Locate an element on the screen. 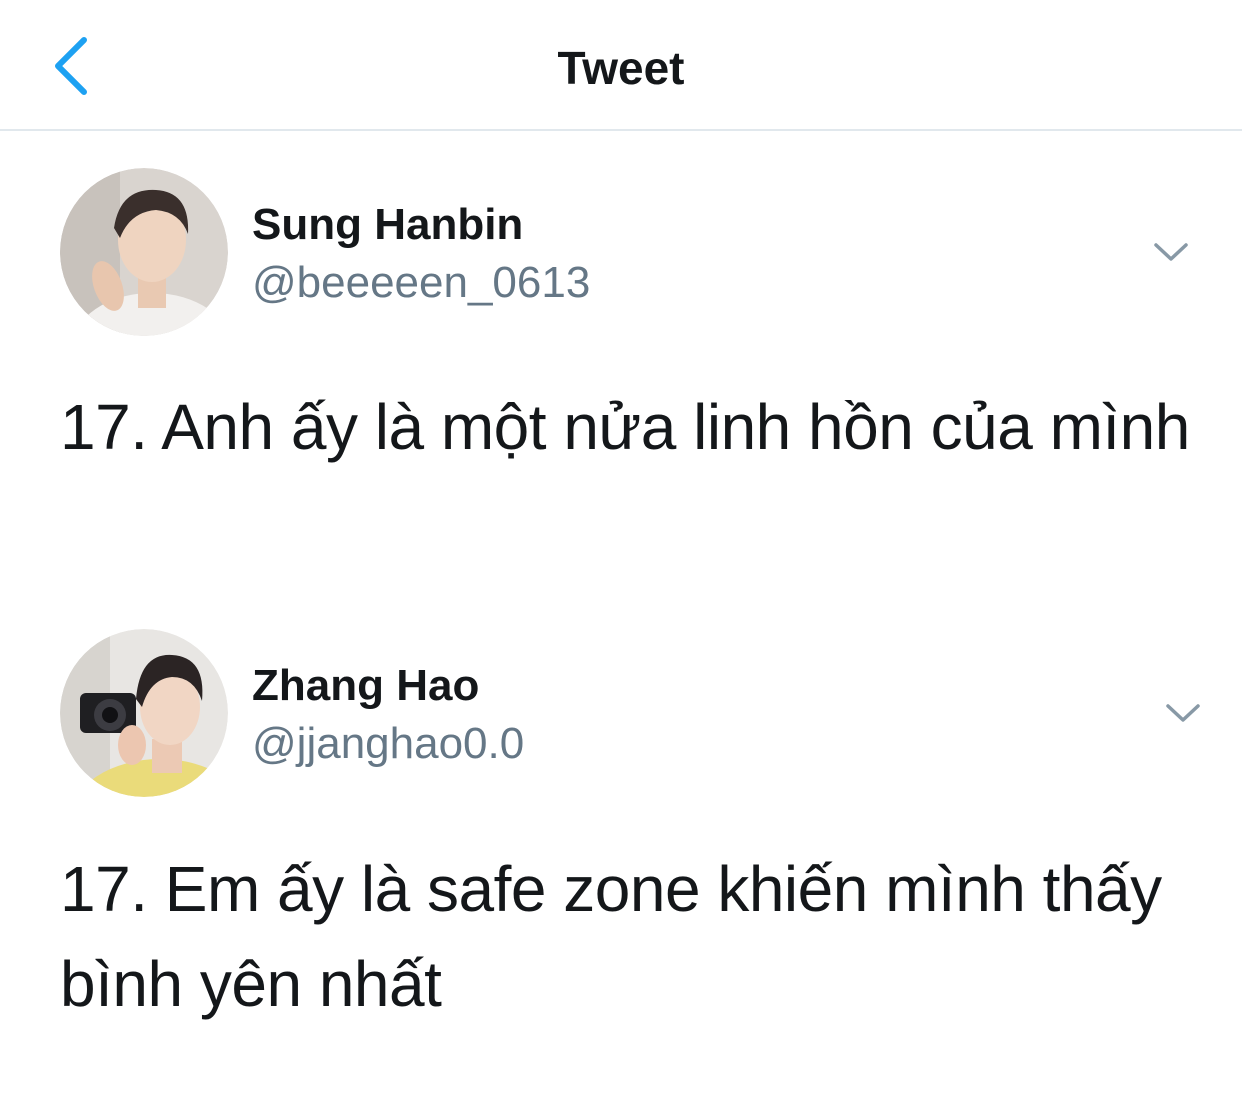 Image resolution: width=1242 pixels, height=1098 pixels. display-name: Sung Hanbin is located at coordinates (387, 225).